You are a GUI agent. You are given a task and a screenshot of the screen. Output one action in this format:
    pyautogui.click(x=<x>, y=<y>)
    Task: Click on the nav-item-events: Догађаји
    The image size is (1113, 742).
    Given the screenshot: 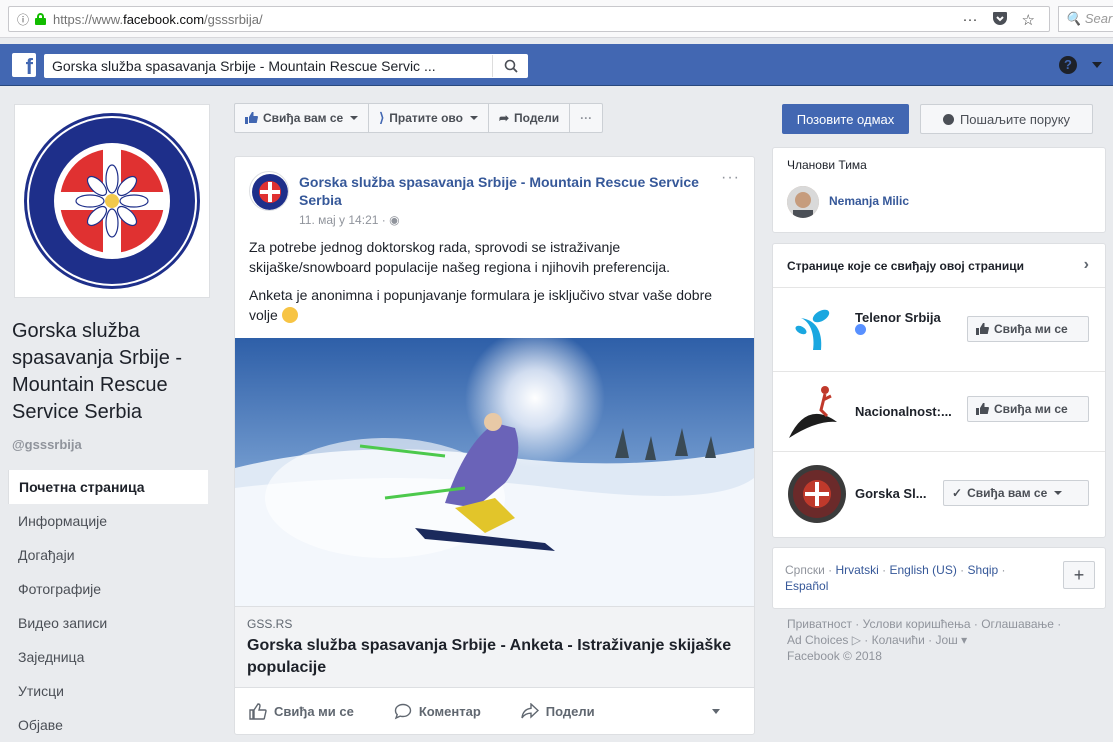 What is the action you would take?
    pyautogui.click(x=108, y=555)
    